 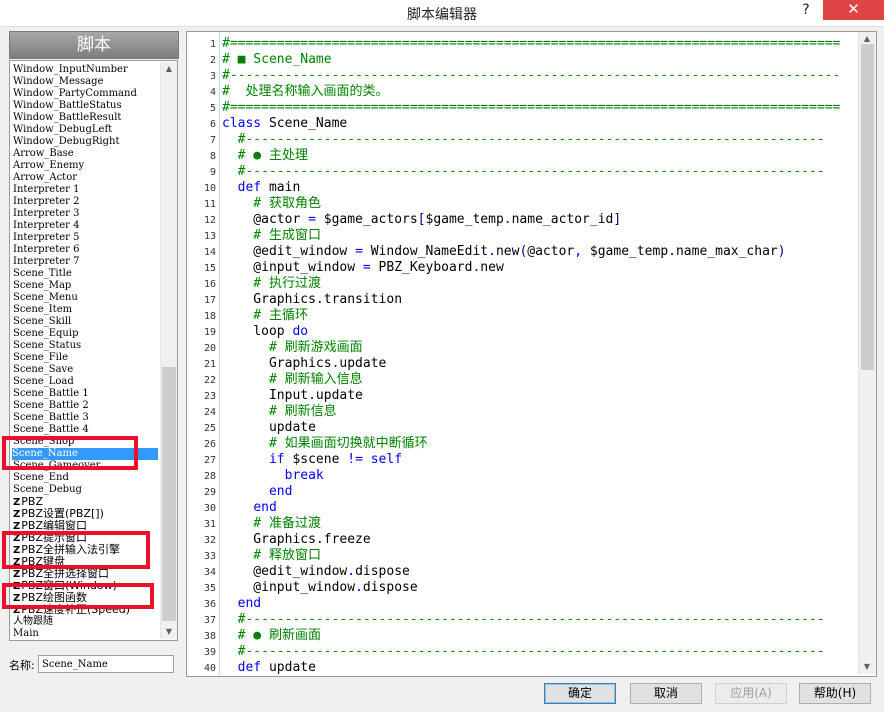 What do you see at coordinates (85, 190) in the screenshot?
I see `script-list-item: Interpreter 1` at bounding box center [85, 190].